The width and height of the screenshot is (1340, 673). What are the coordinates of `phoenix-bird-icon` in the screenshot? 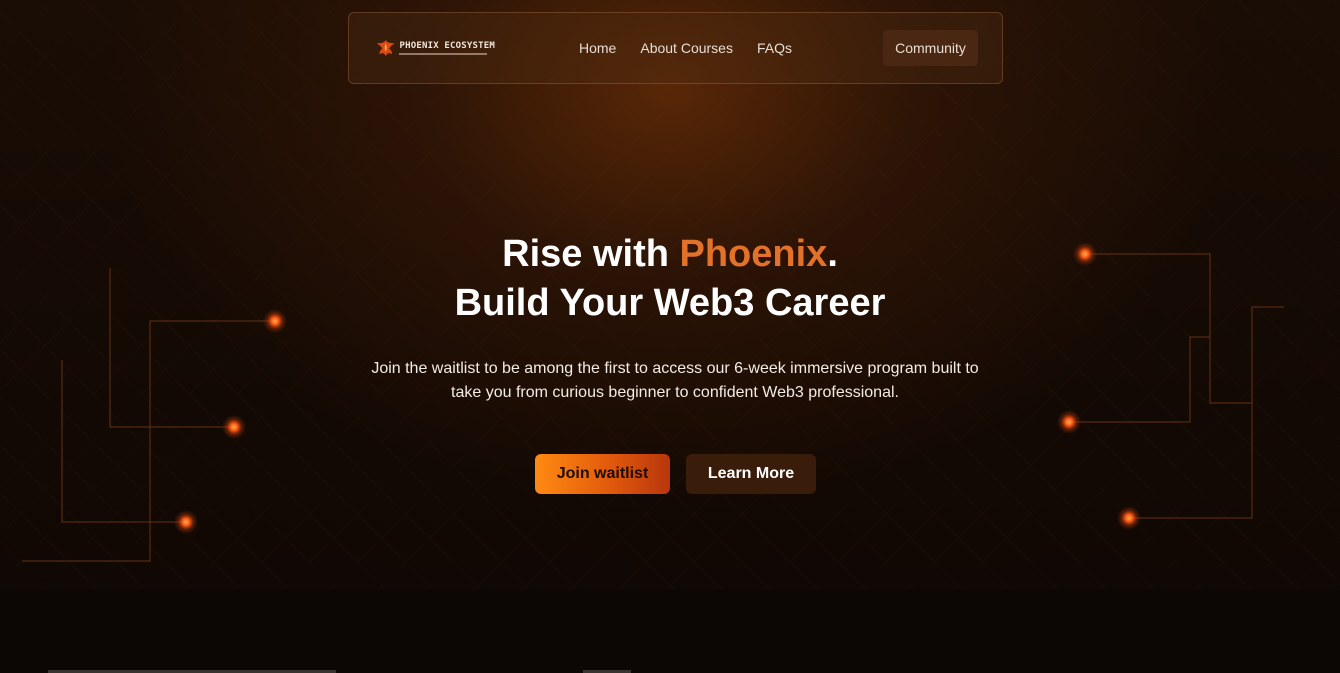 It's located at (385, 48).